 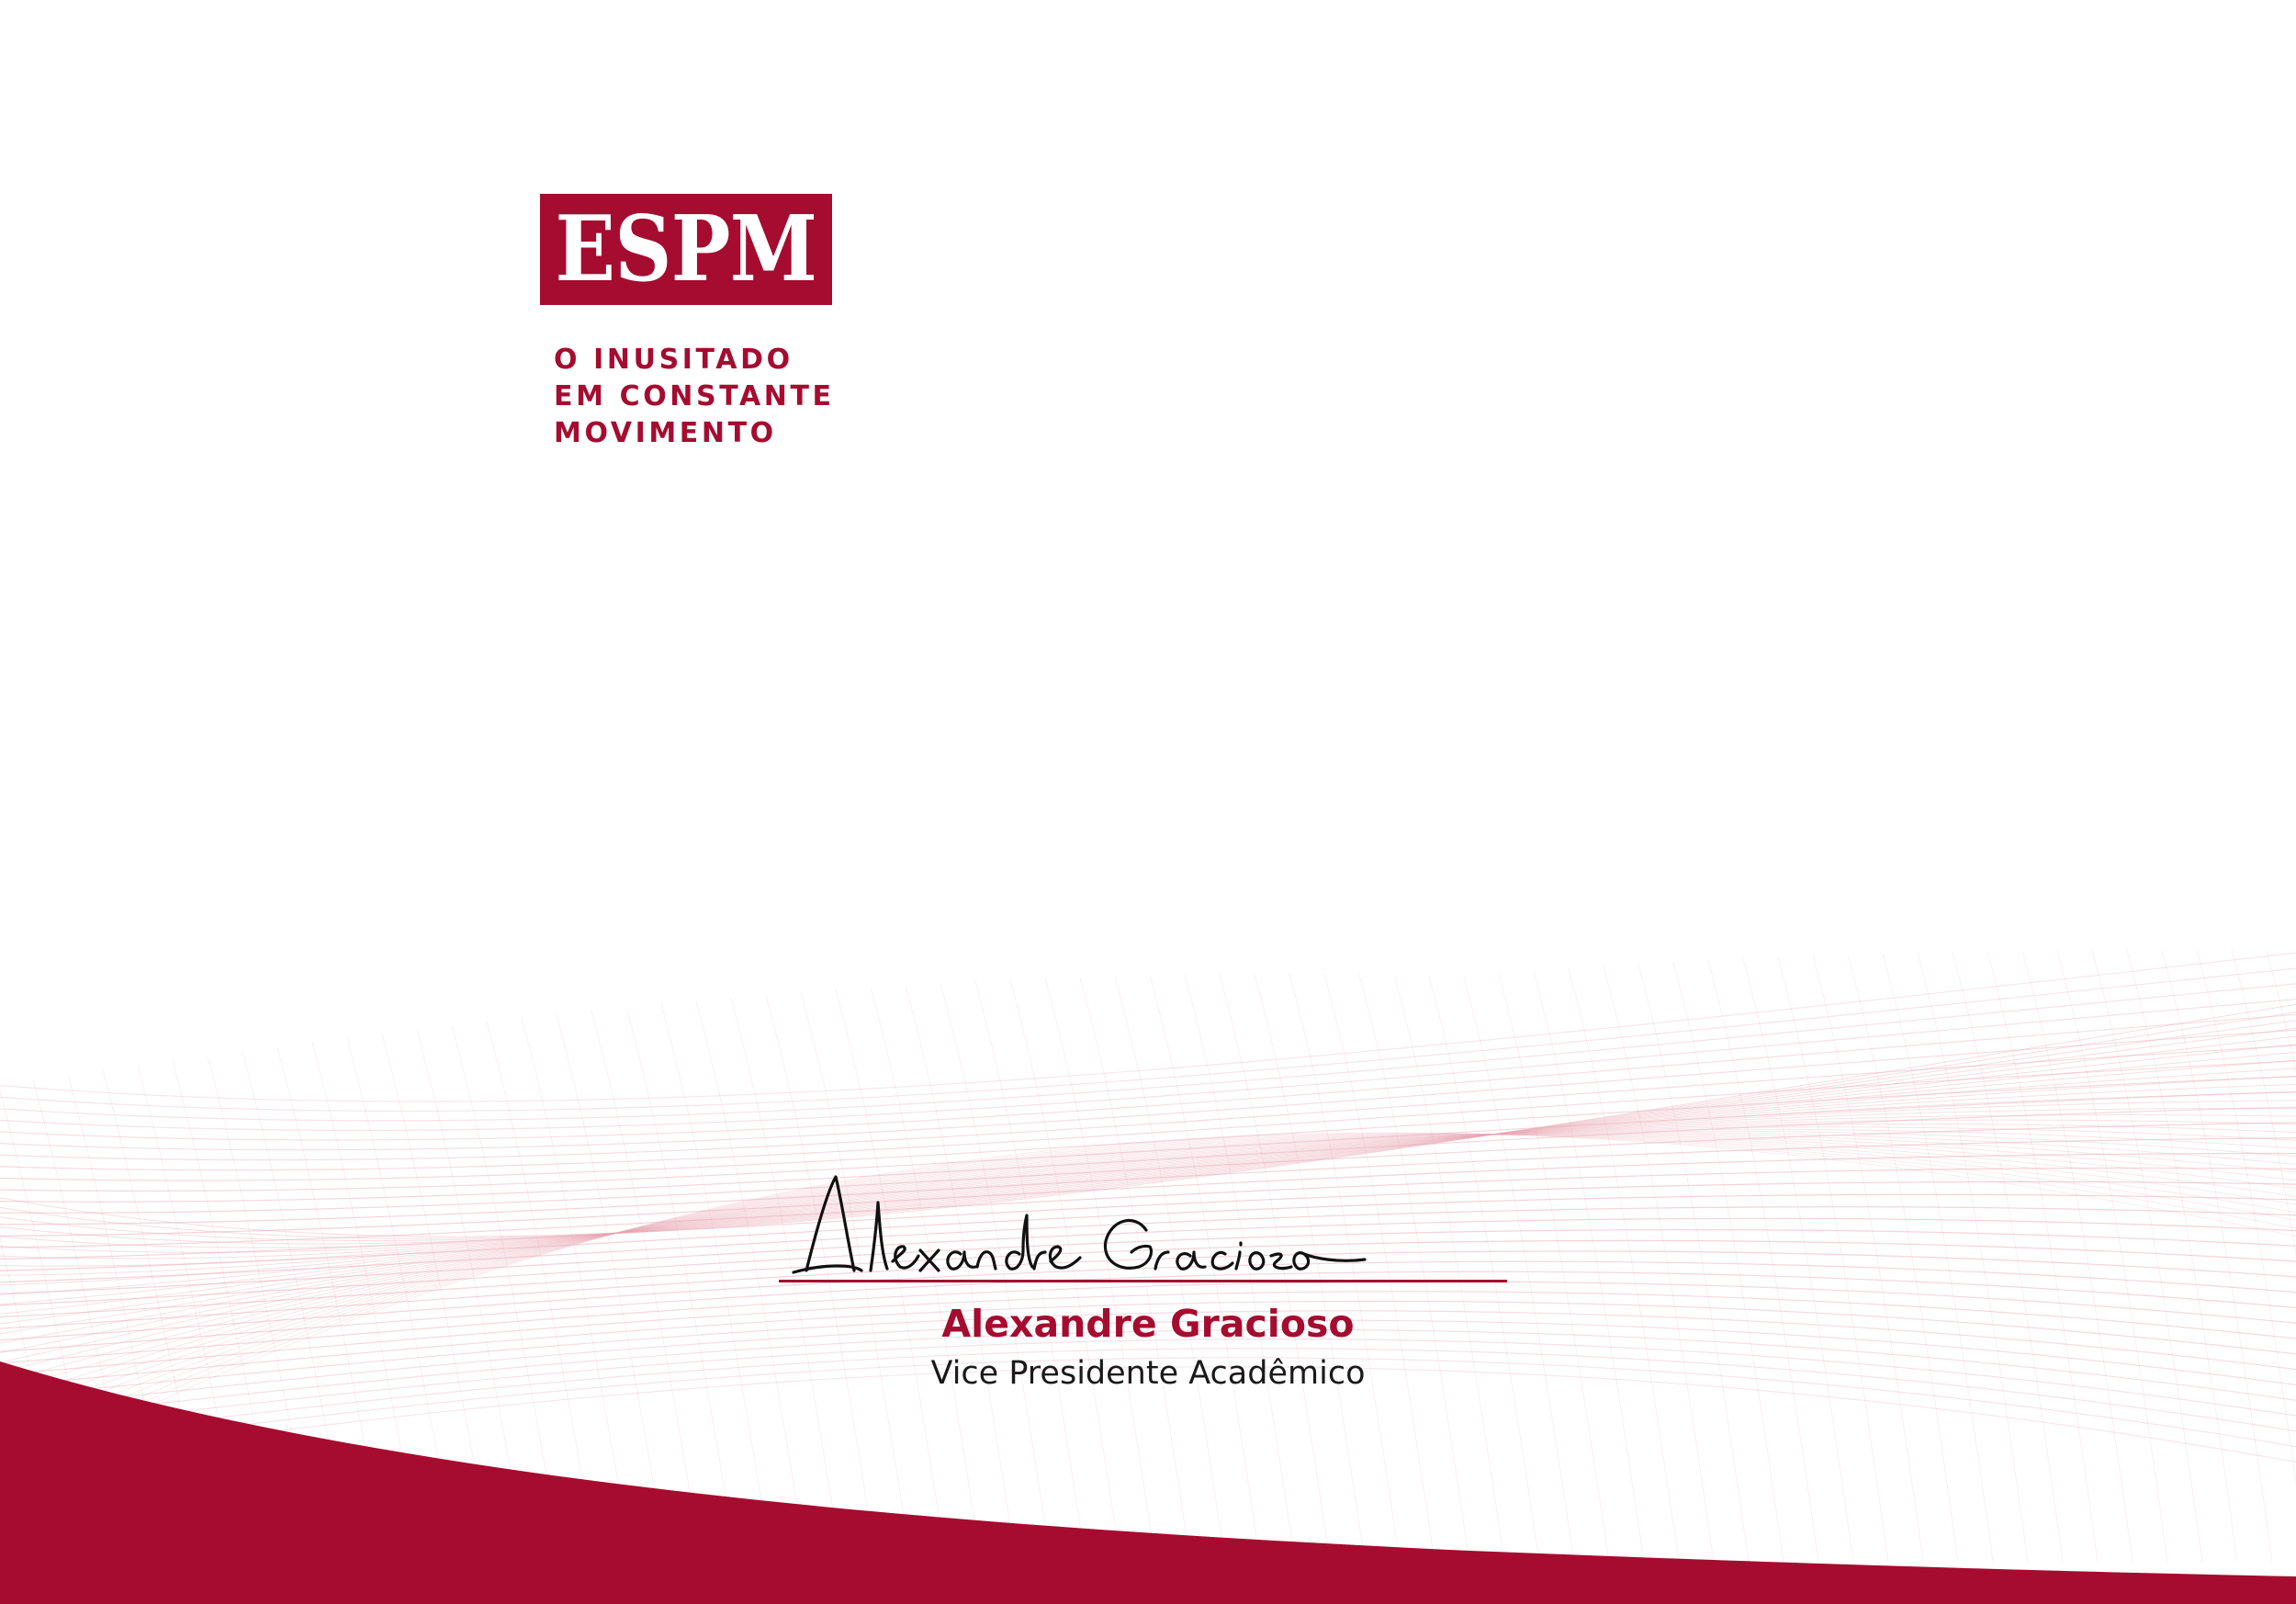 I want to click on tagline-line: MOVIMENTO, so click(x=665, y=433).